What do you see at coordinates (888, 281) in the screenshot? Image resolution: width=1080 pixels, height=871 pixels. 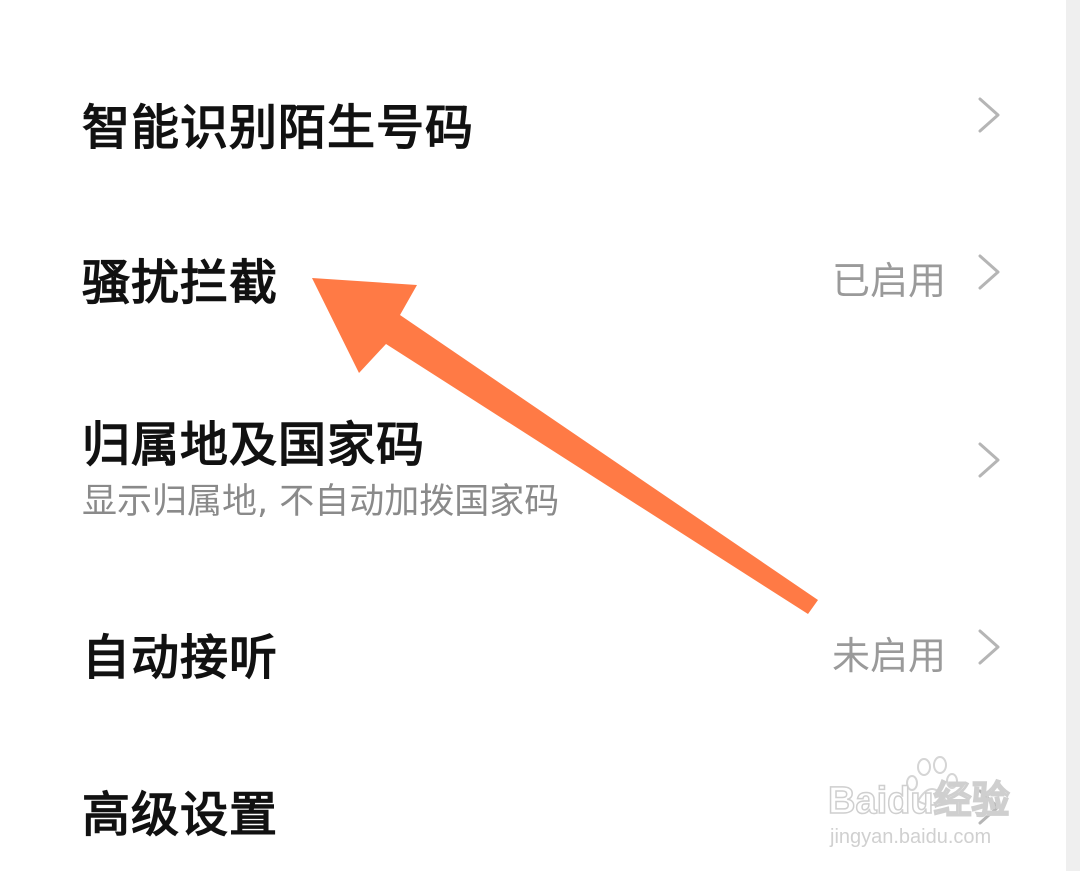 I see `status-label: 已启用` at bounding box center [888, 281].